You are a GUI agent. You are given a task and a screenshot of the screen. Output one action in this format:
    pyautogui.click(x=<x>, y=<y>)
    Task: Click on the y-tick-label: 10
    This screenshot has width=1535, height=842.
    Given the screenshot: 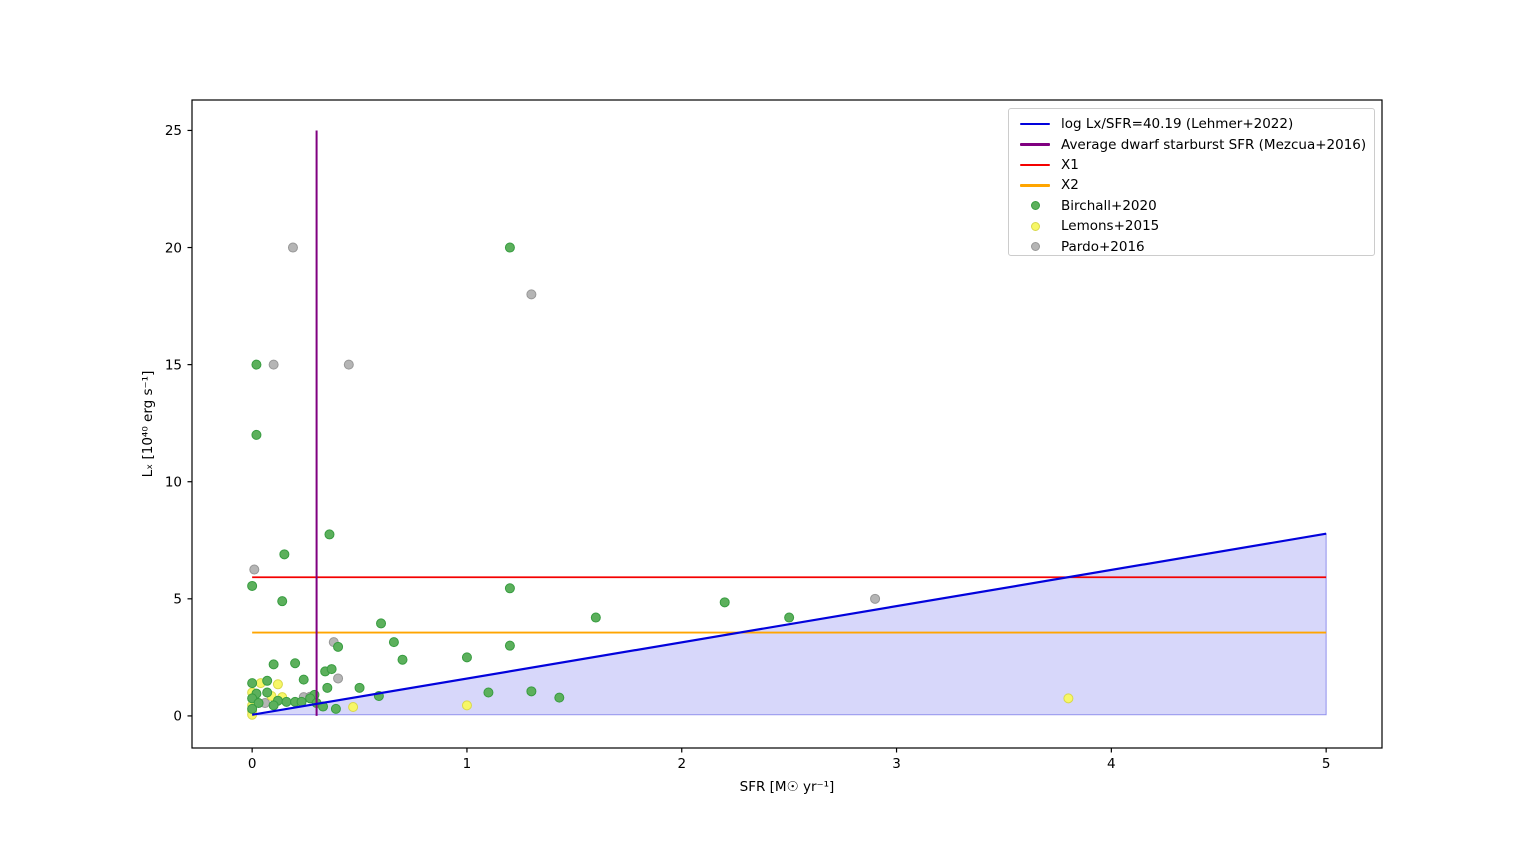 What is the action you would take?
    pyautogui.click(x=173, y=483)
    